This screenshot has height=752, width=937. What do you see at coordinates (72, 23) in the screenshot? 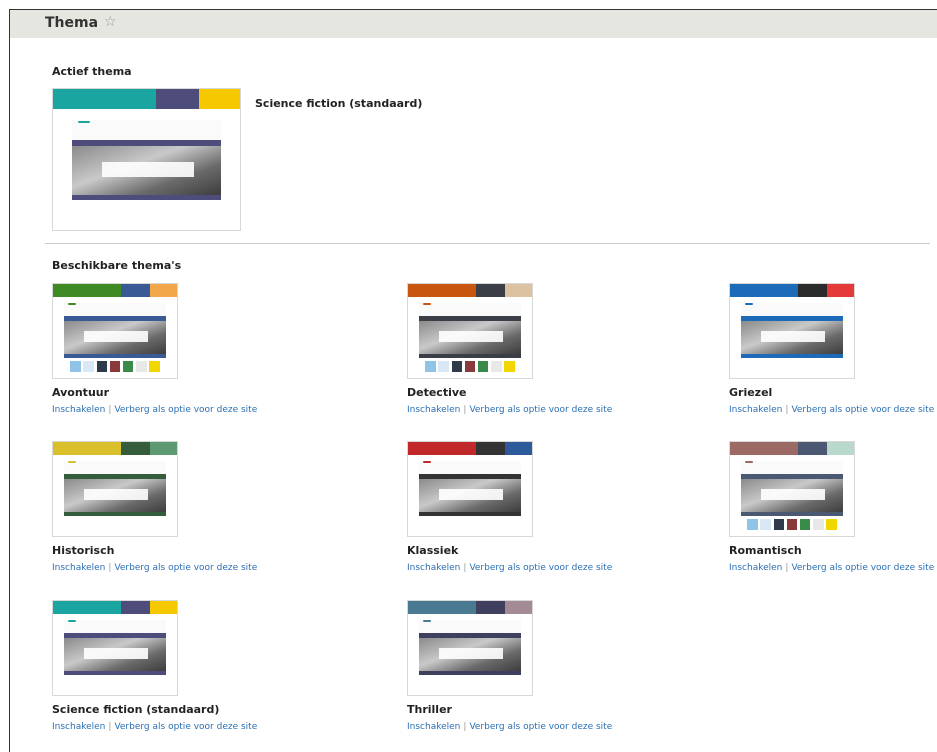
I see `page-title: Thema` at bounding box center [72, 23].